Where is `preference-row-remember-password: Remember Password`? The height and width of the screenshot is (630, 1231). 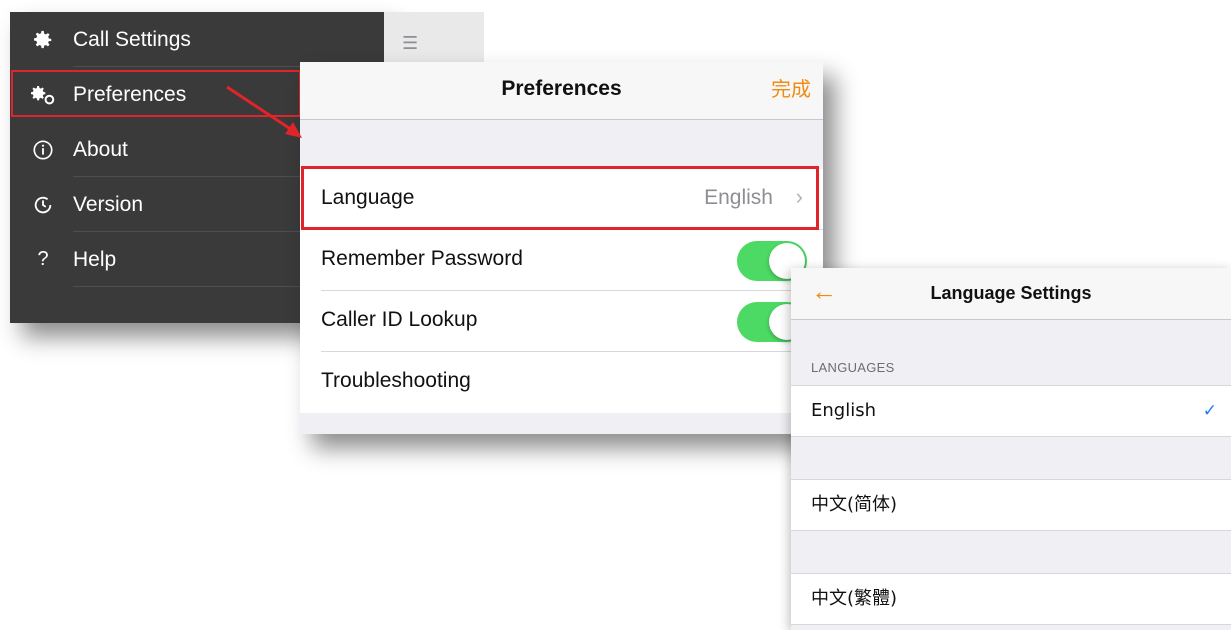 preference-row-remember-password: Remember Password is located at coordinates (561, 260).